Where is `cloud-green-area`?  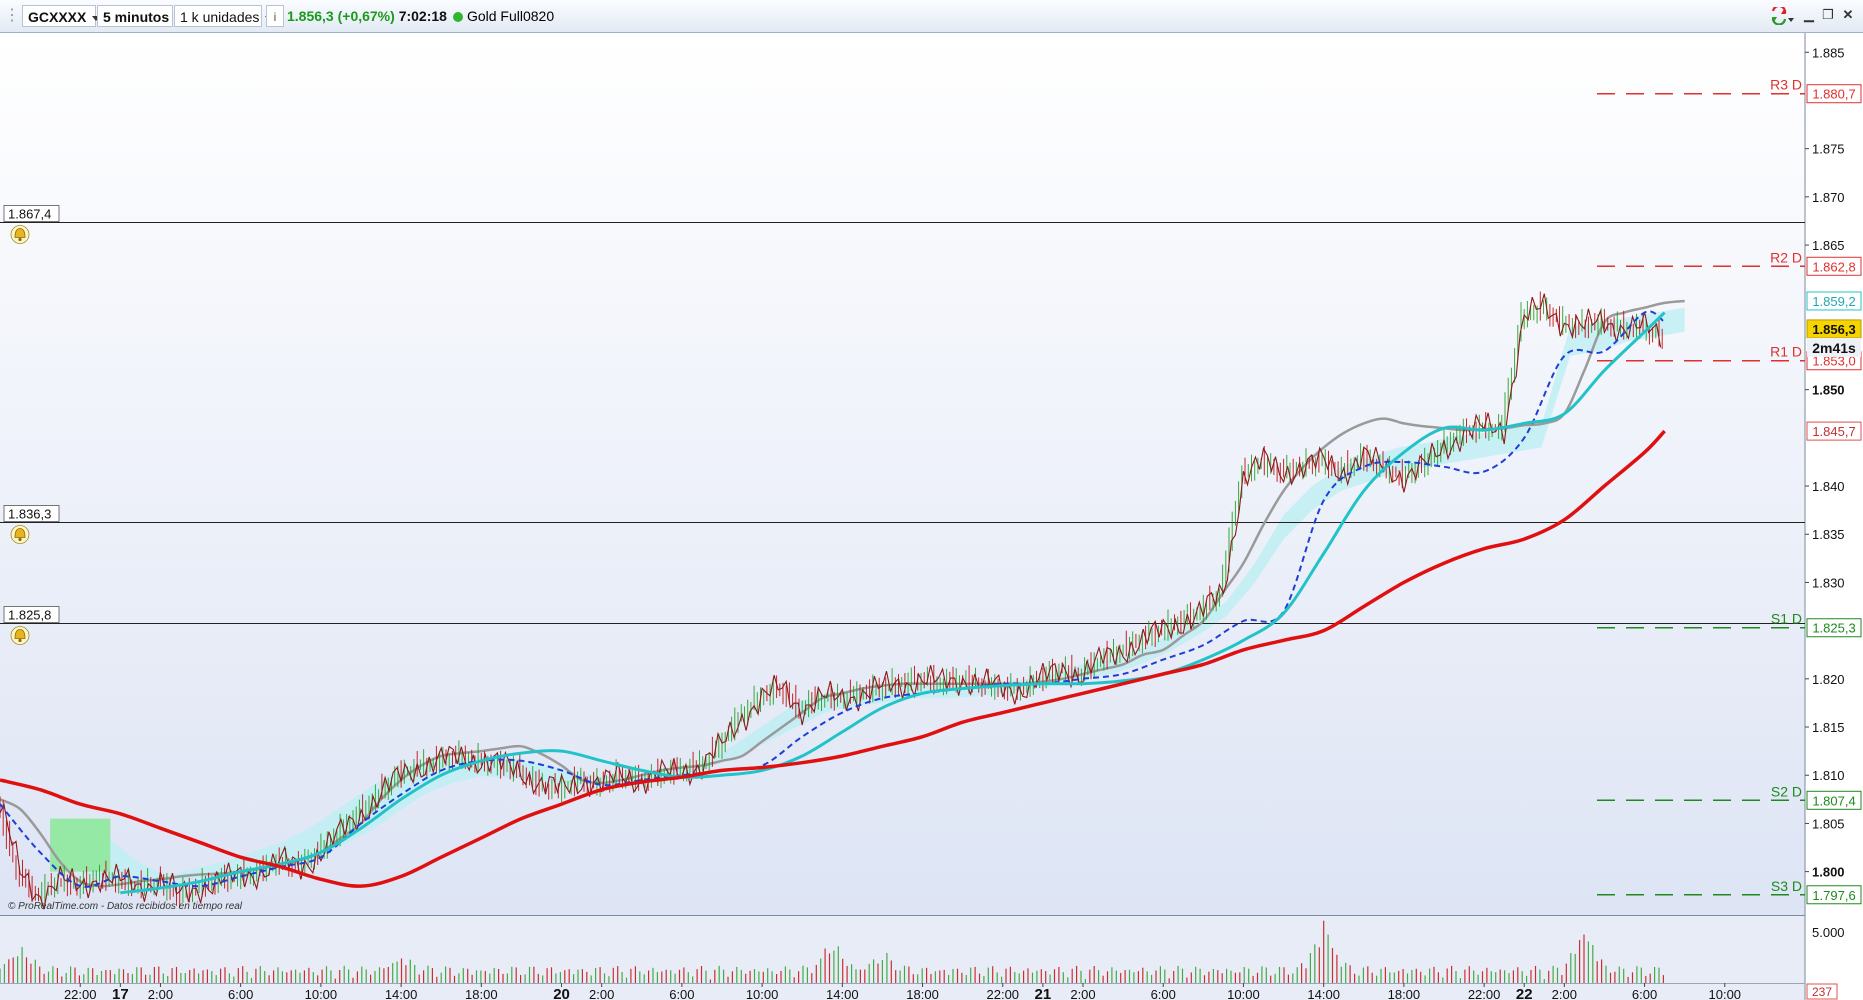 cloud-green-area is located at coordinates (80, 845).